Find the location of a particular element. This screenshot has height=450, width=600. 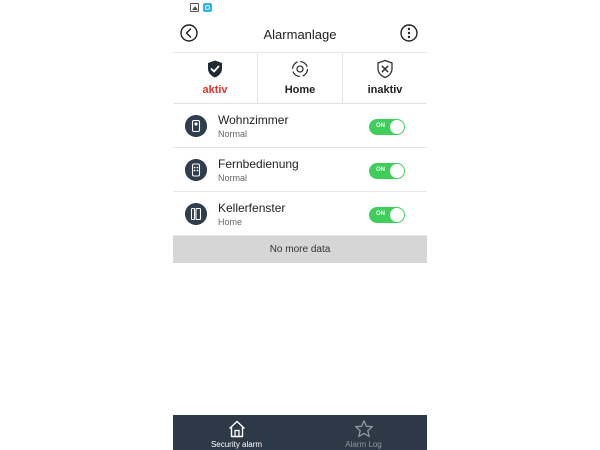

status-bar is located at coordinates (300, 8).